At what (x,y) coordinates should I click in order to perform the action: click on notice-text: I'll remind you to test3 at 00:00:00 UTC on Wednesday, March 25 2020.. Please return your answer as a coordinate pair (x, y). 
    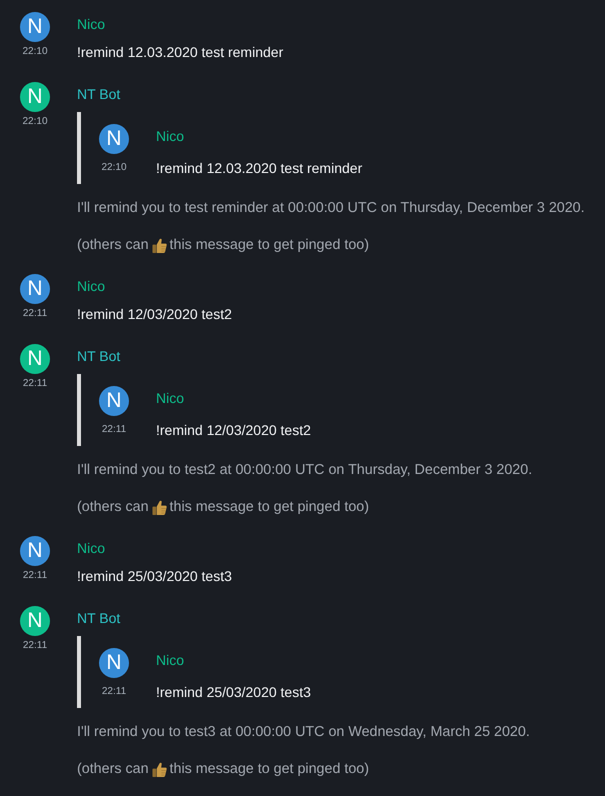
    Looking at the image, I should click on (303, 732).